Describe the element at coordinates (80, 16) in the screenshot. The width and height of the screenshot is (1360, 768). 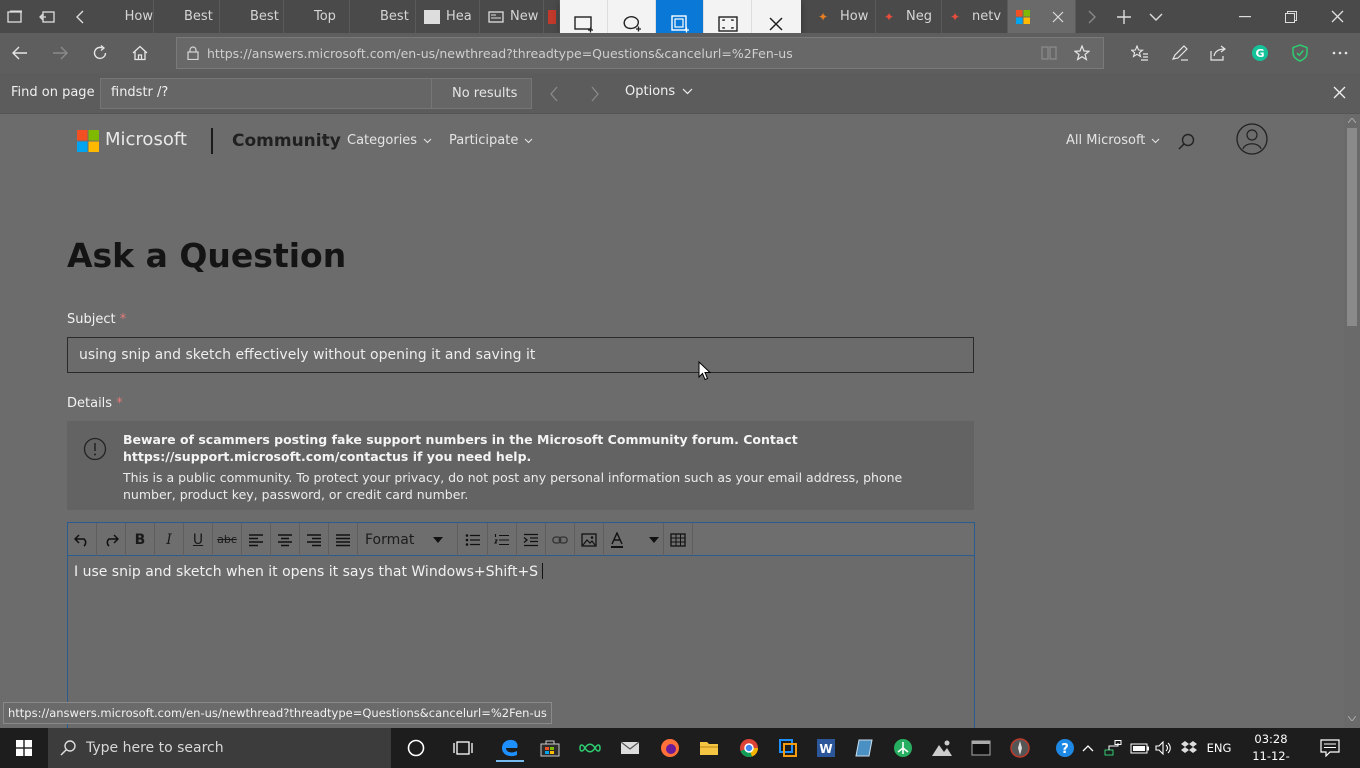
I see `tab-scroll-left-icon` at that location.